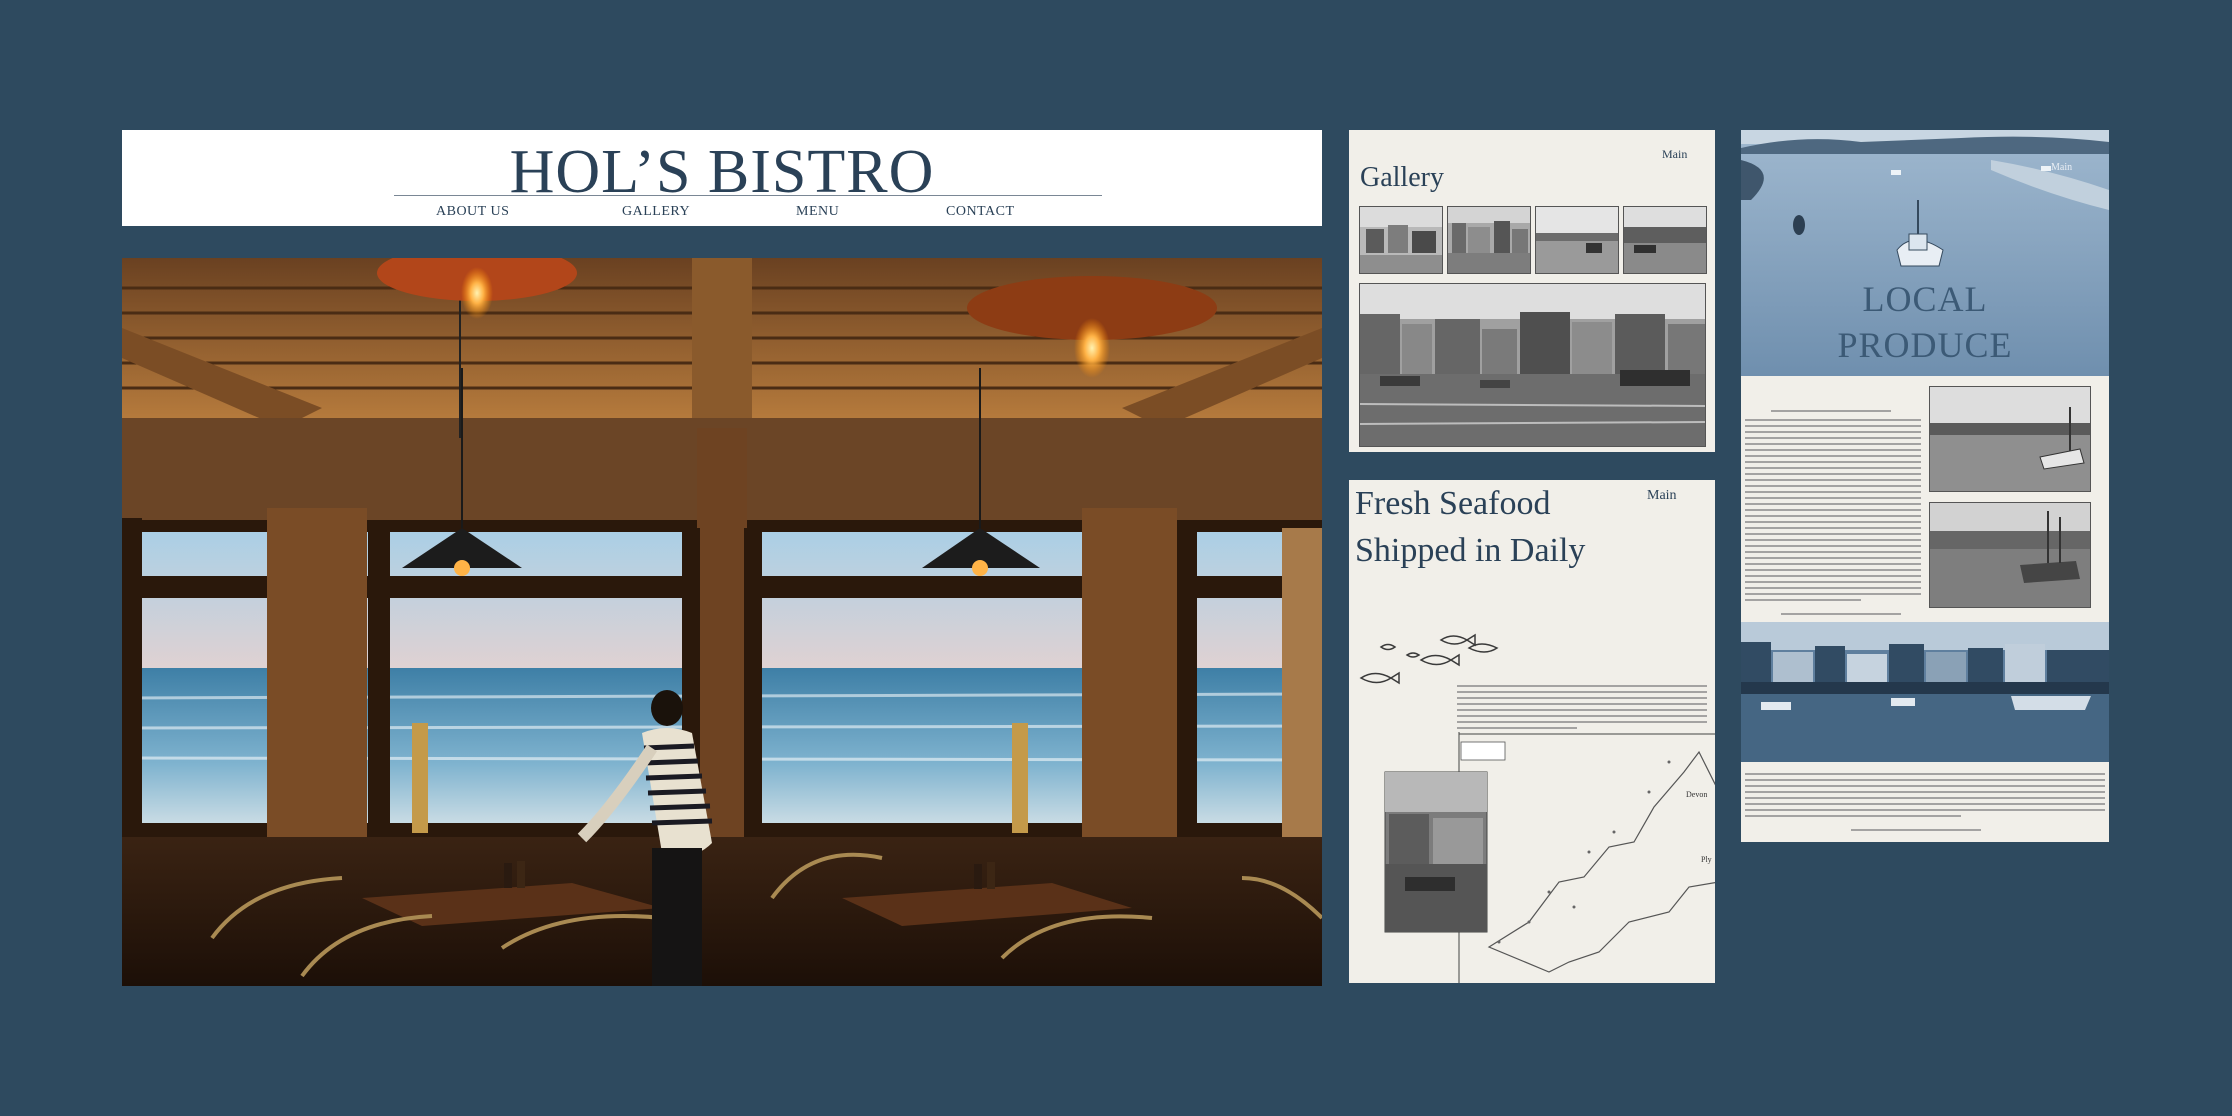 Image resolution: width=2232 pixels, height=1116 pixels. I want to click on site-title: HOL’S BISTRO, so click(722, 172).